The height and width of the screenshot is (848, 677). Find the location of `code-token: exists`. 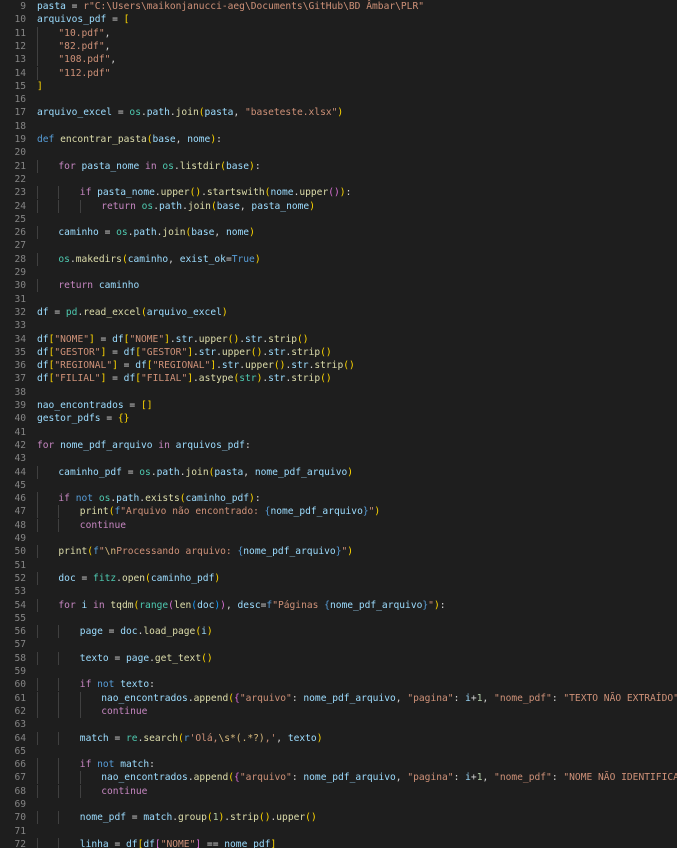

code-token: exists is located at coordinates (162, 499).